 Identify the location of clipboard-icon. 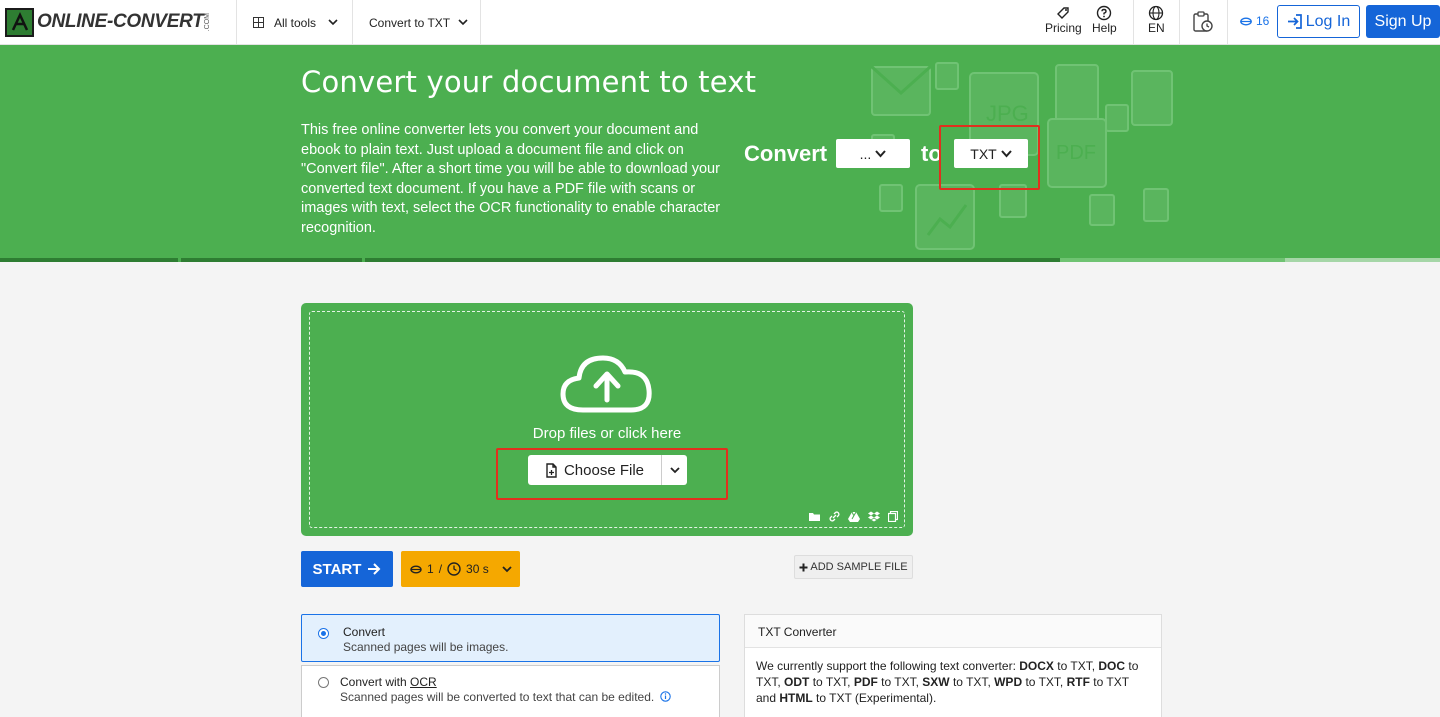
(893, 516).